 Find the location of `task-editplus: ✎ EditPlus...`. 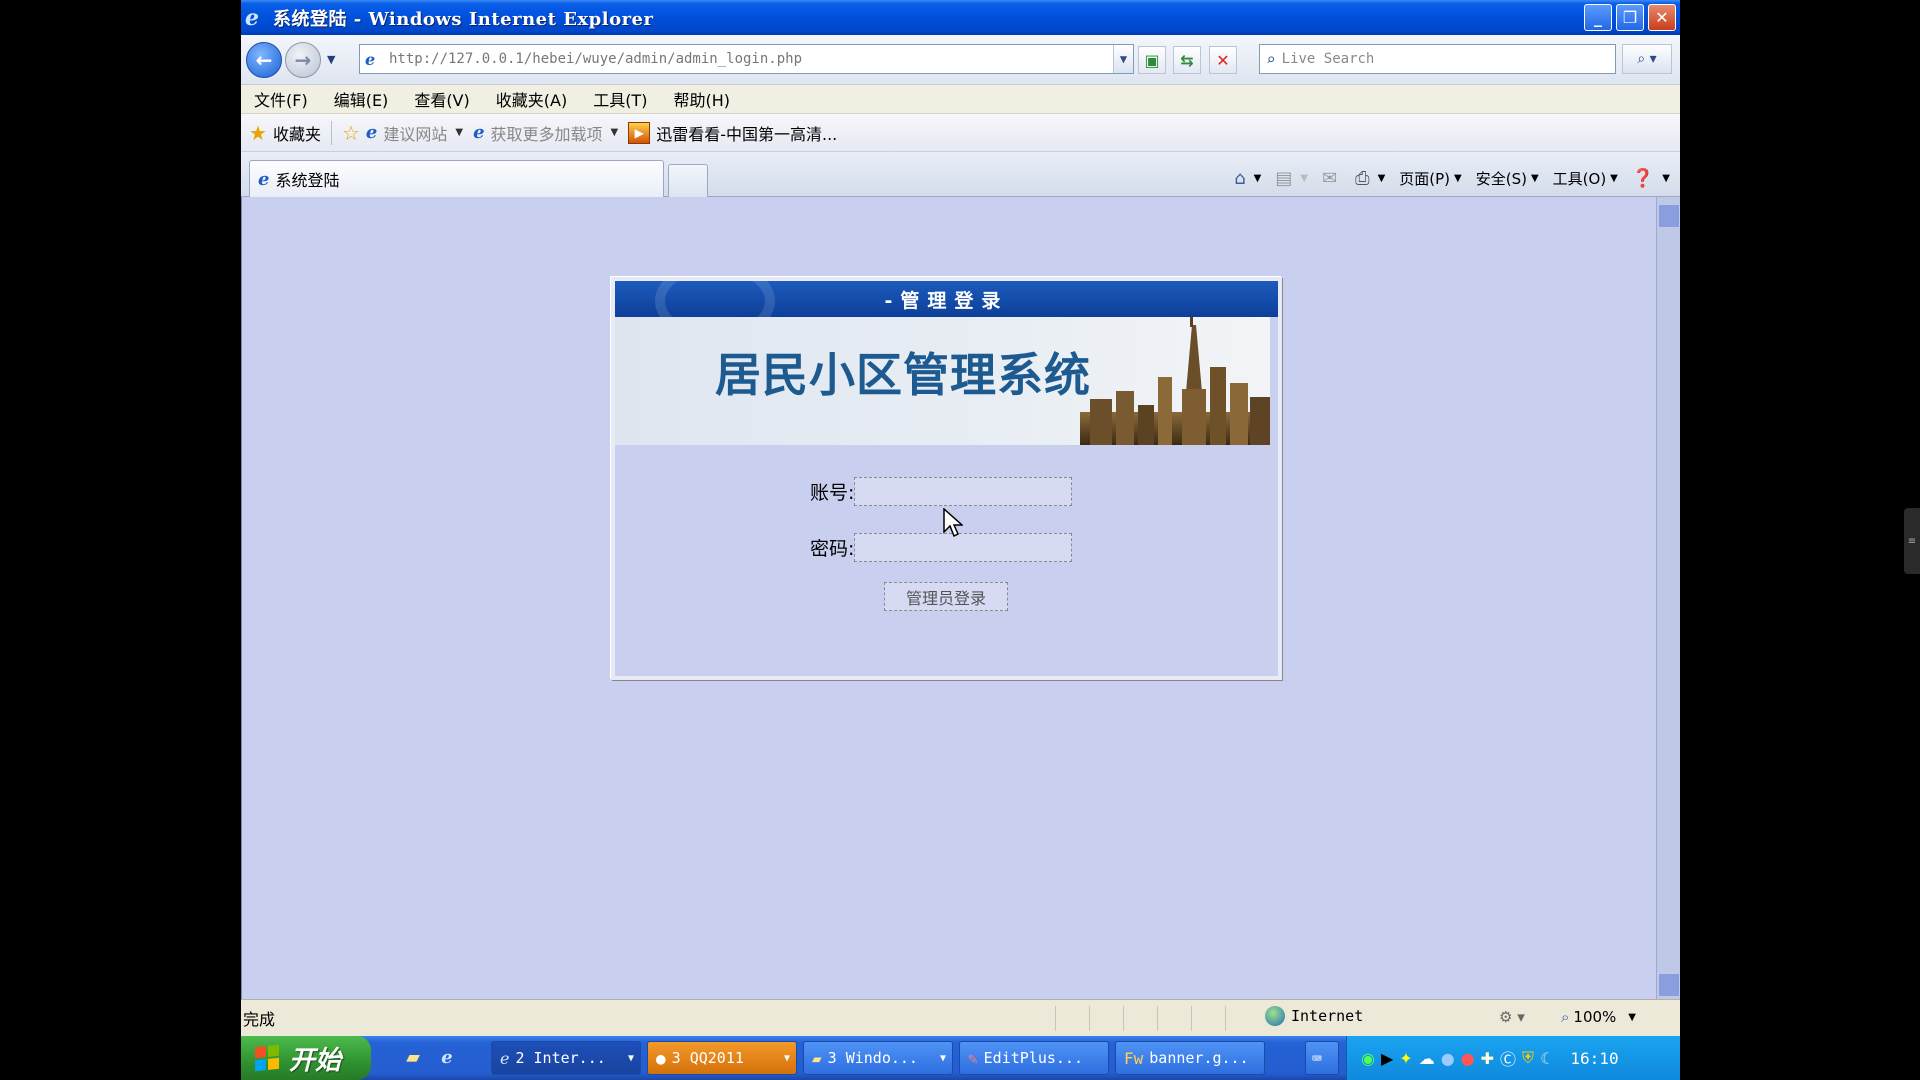

task-editplus: ✎ EditPlus... is located at coordinates (1034, 1058).